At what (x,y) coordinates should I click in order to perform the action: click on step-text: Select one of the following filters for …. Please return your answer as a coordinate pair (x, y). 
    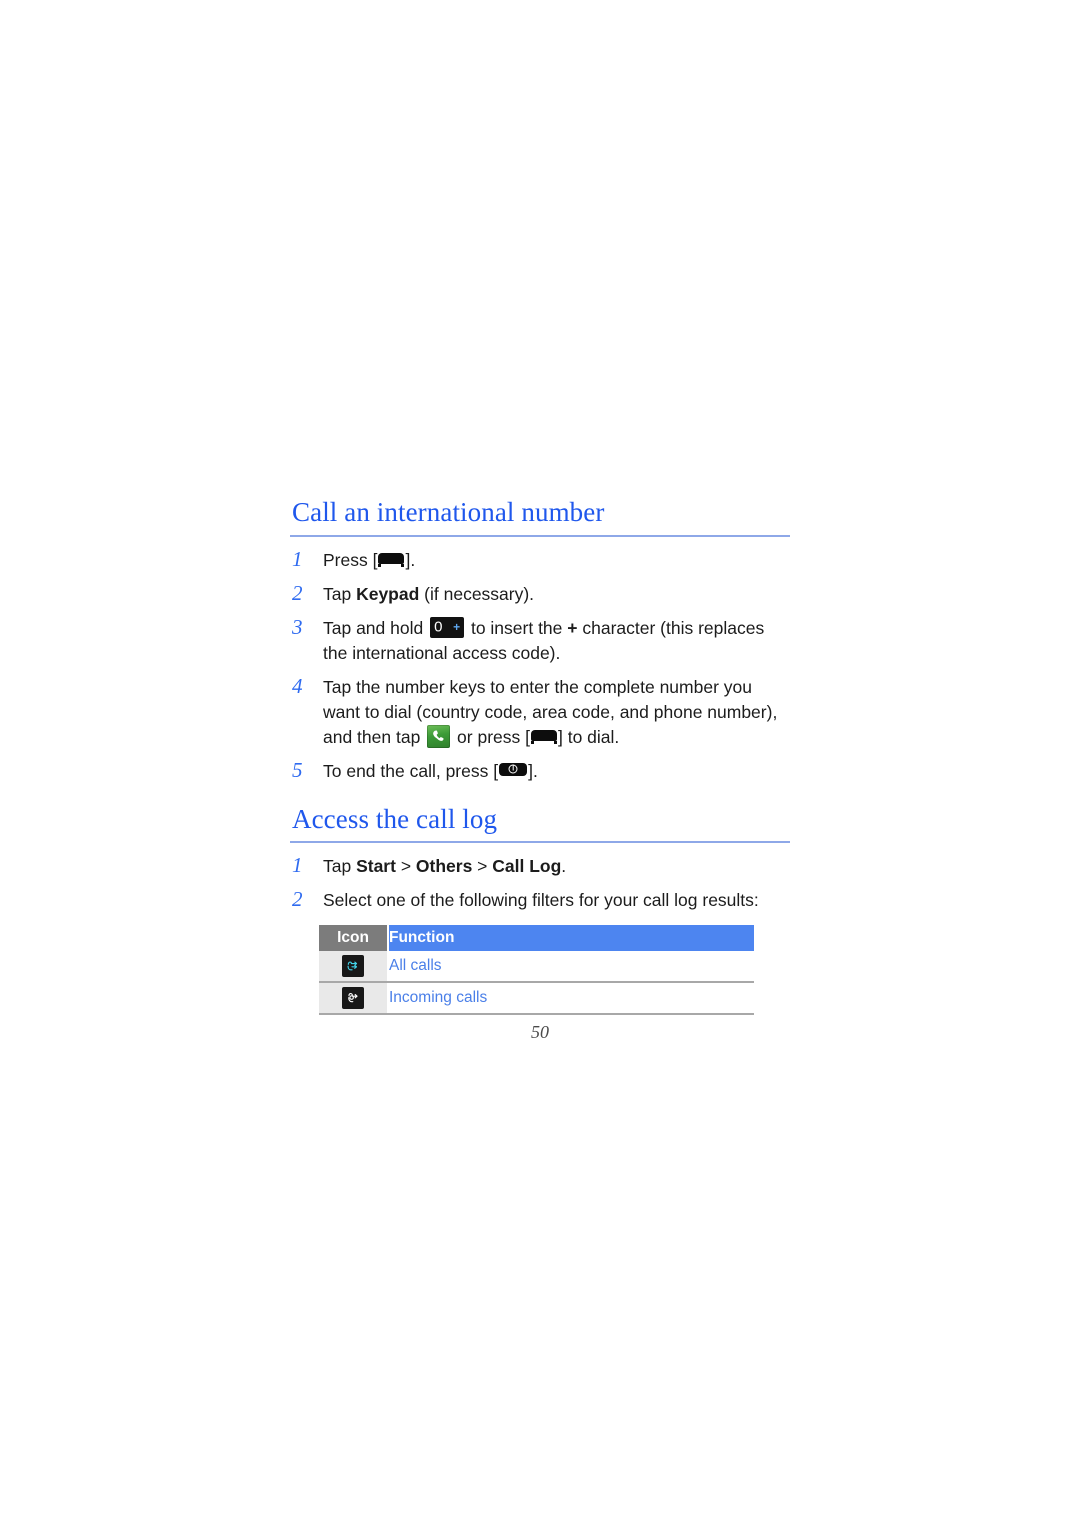
    Looking at the image, I should click on (541, 900).